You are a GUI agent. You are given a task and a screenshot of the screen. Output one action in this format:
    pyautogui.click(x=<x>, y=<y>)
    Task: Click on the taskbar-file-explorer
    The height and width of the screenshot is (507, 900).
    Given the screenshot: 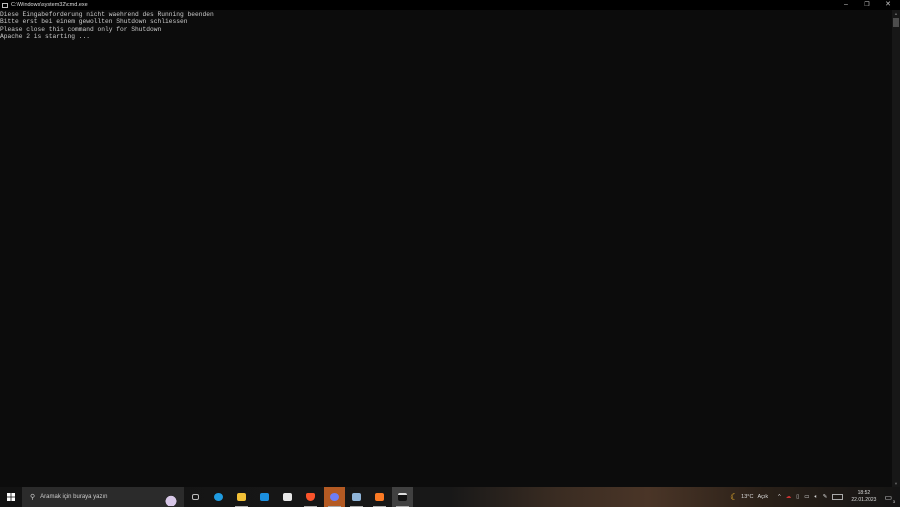 What is the action you would take?
    pyautogui.click(x=241, y=497)
    